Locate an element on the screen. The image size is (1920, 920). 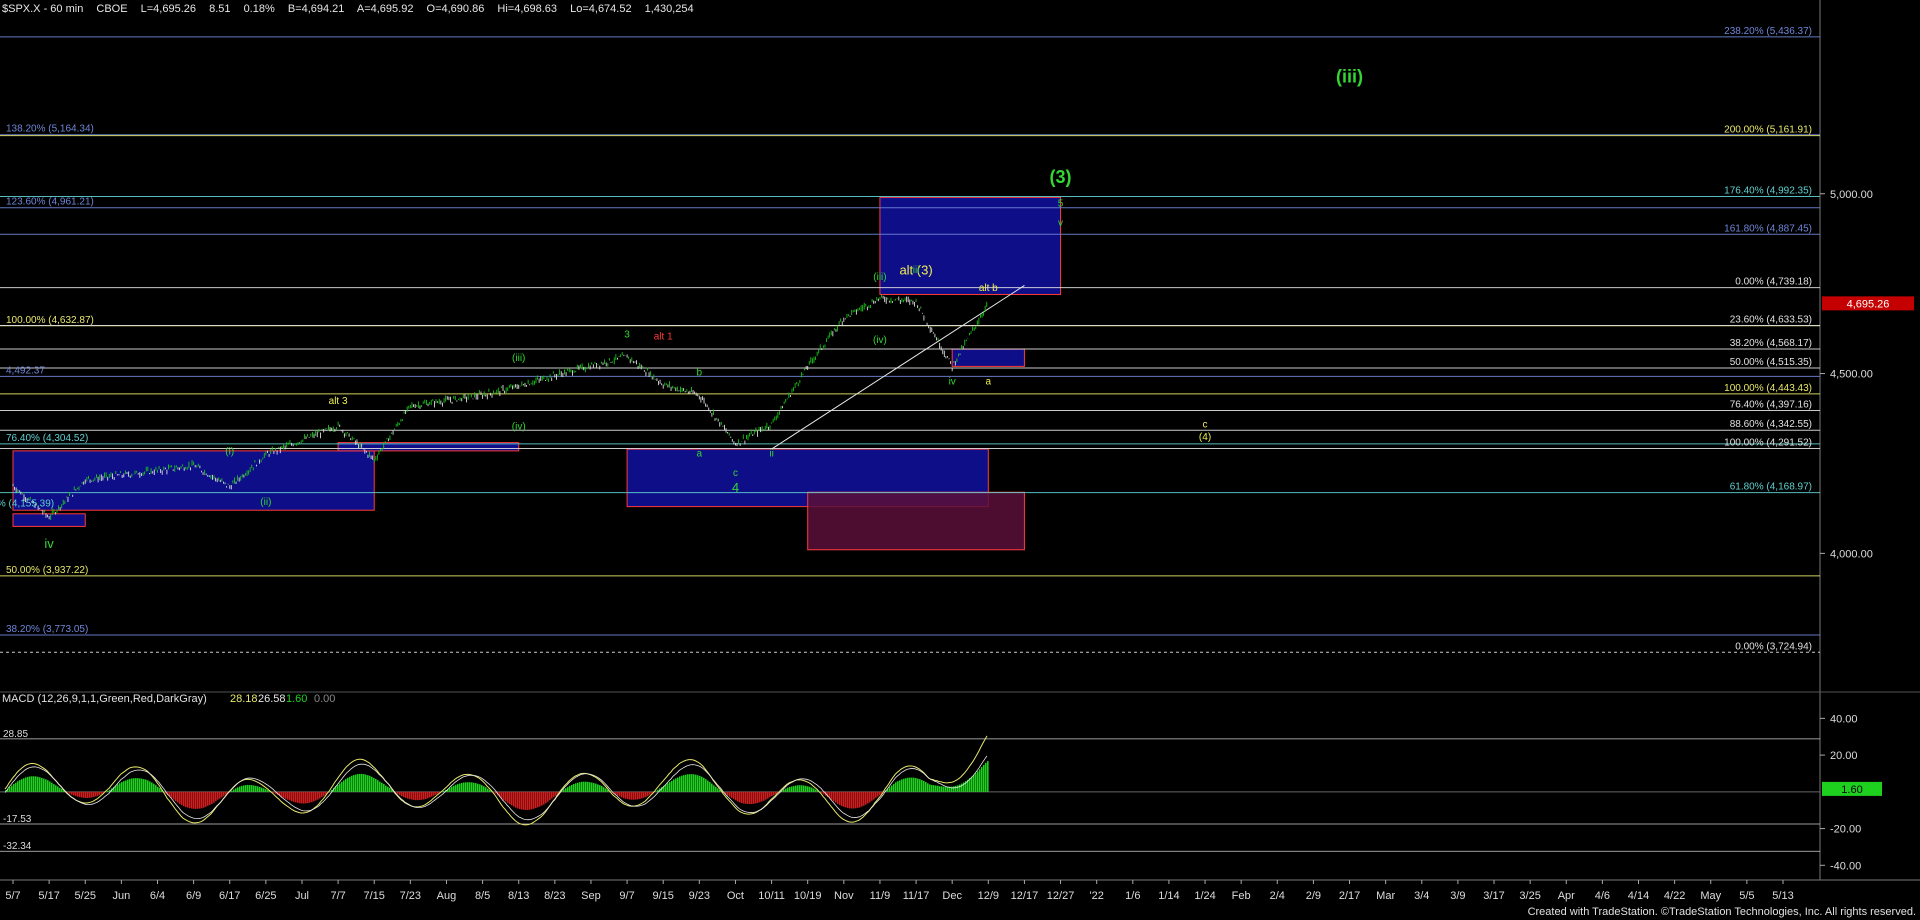
x-tick-label-5: 6/9 is located at coordinates (193, 896).